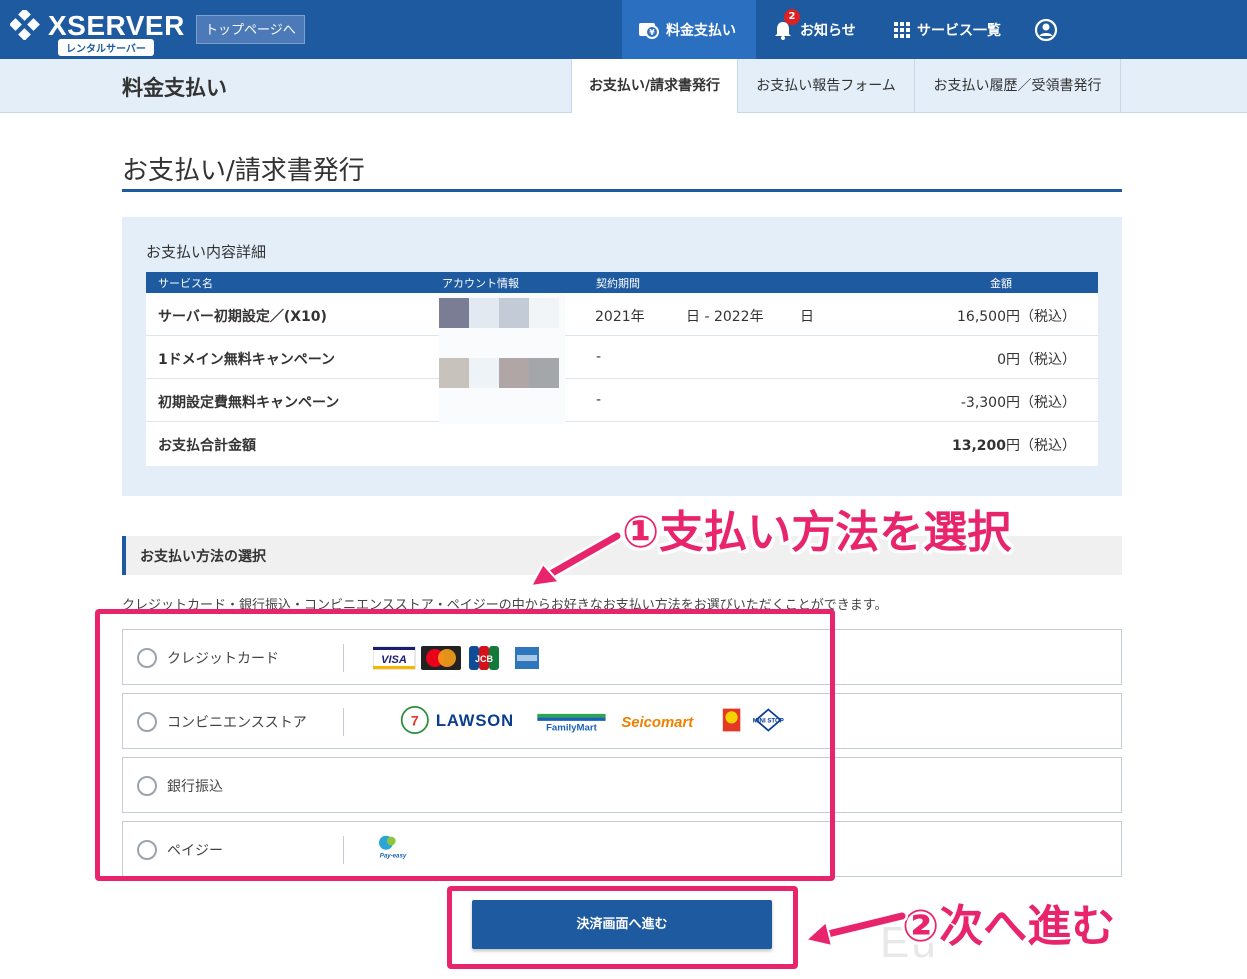  I want to click on nav-services-label: サービス一覧, so click(959, 30).